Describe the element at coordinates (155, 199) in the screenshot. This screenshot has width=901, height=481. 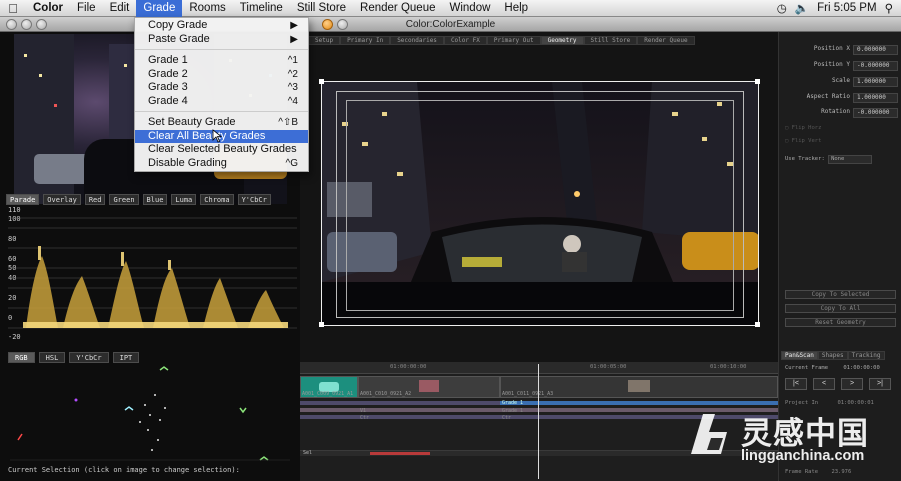
I see `tab-blue: Blue` at that location.